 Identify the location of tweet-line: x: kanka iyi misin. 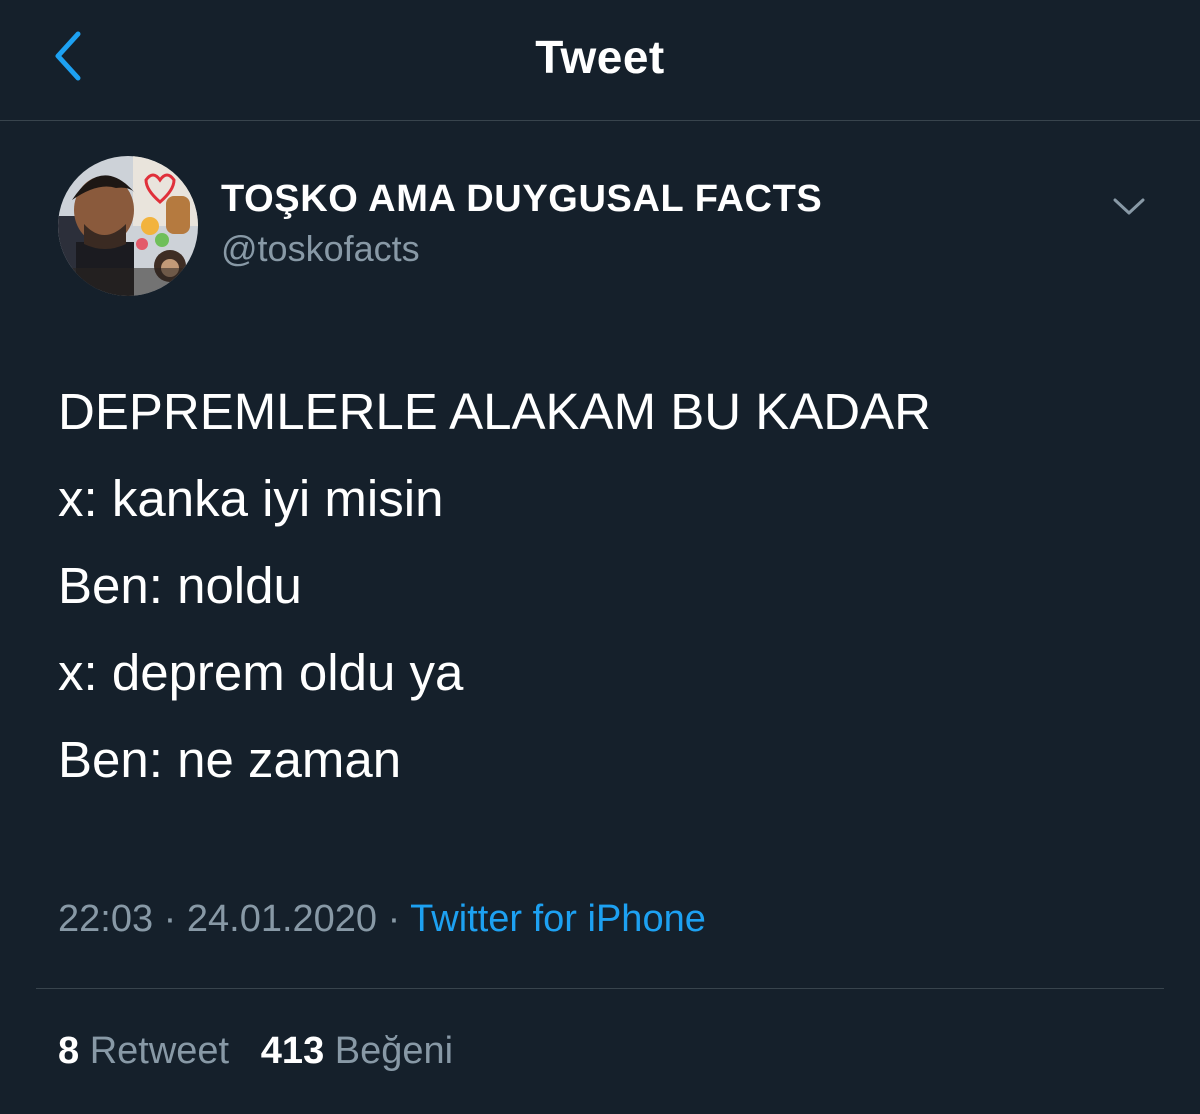
(251, 498).